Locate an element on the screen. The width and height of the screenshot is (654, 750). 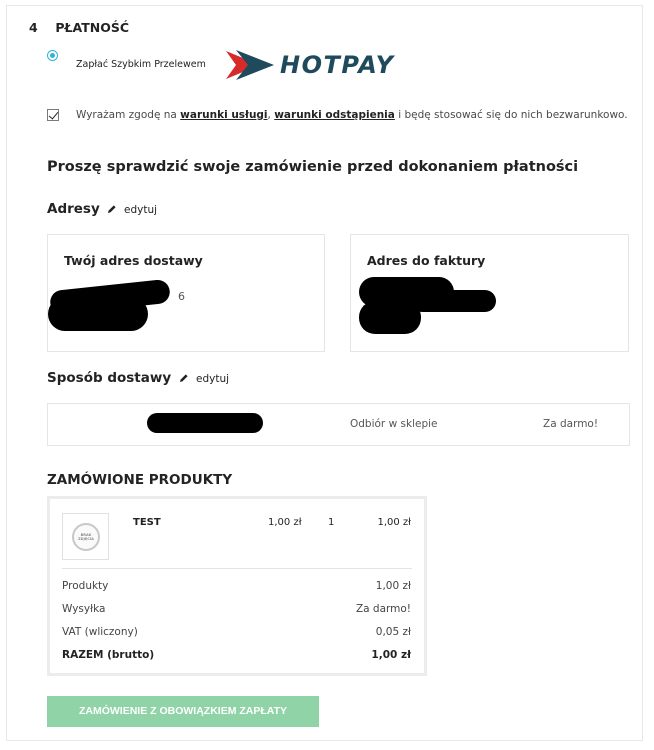
step-number: 4 is located at coordinates (33, 27).